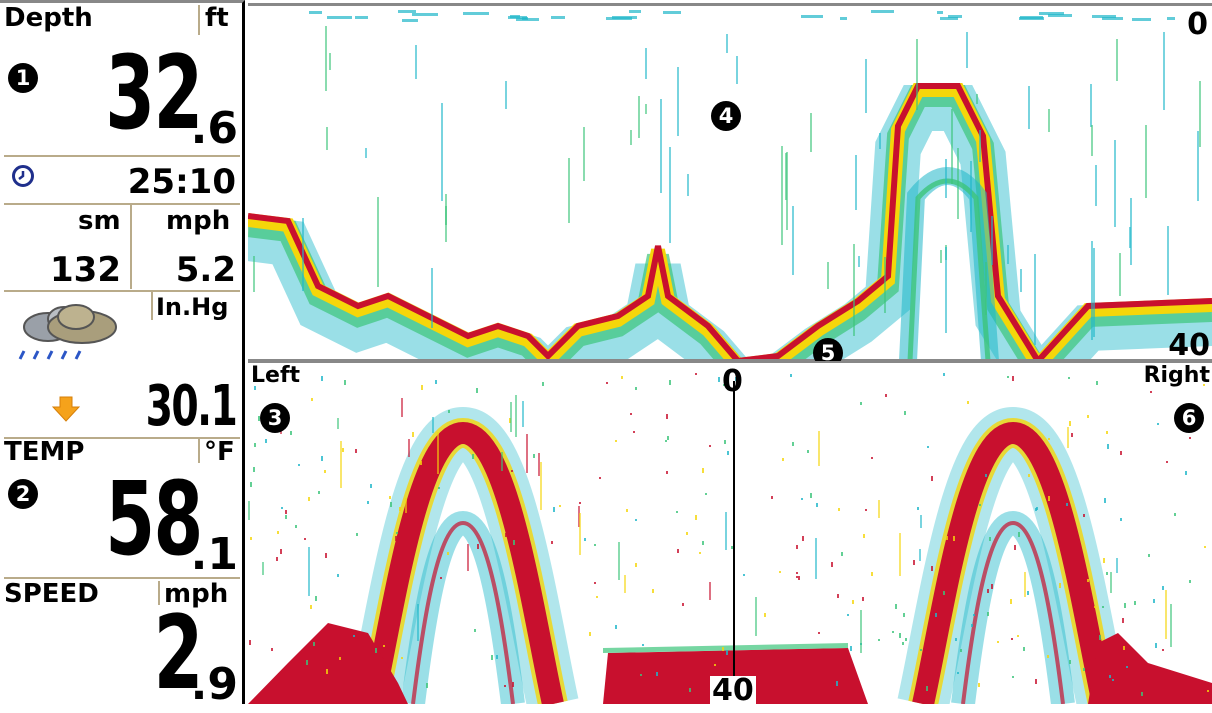 The image size is (1212, 713). Describe the element at coordinates (214, 684) in the screenshot. I see `speed-decimal: .9` at that location.